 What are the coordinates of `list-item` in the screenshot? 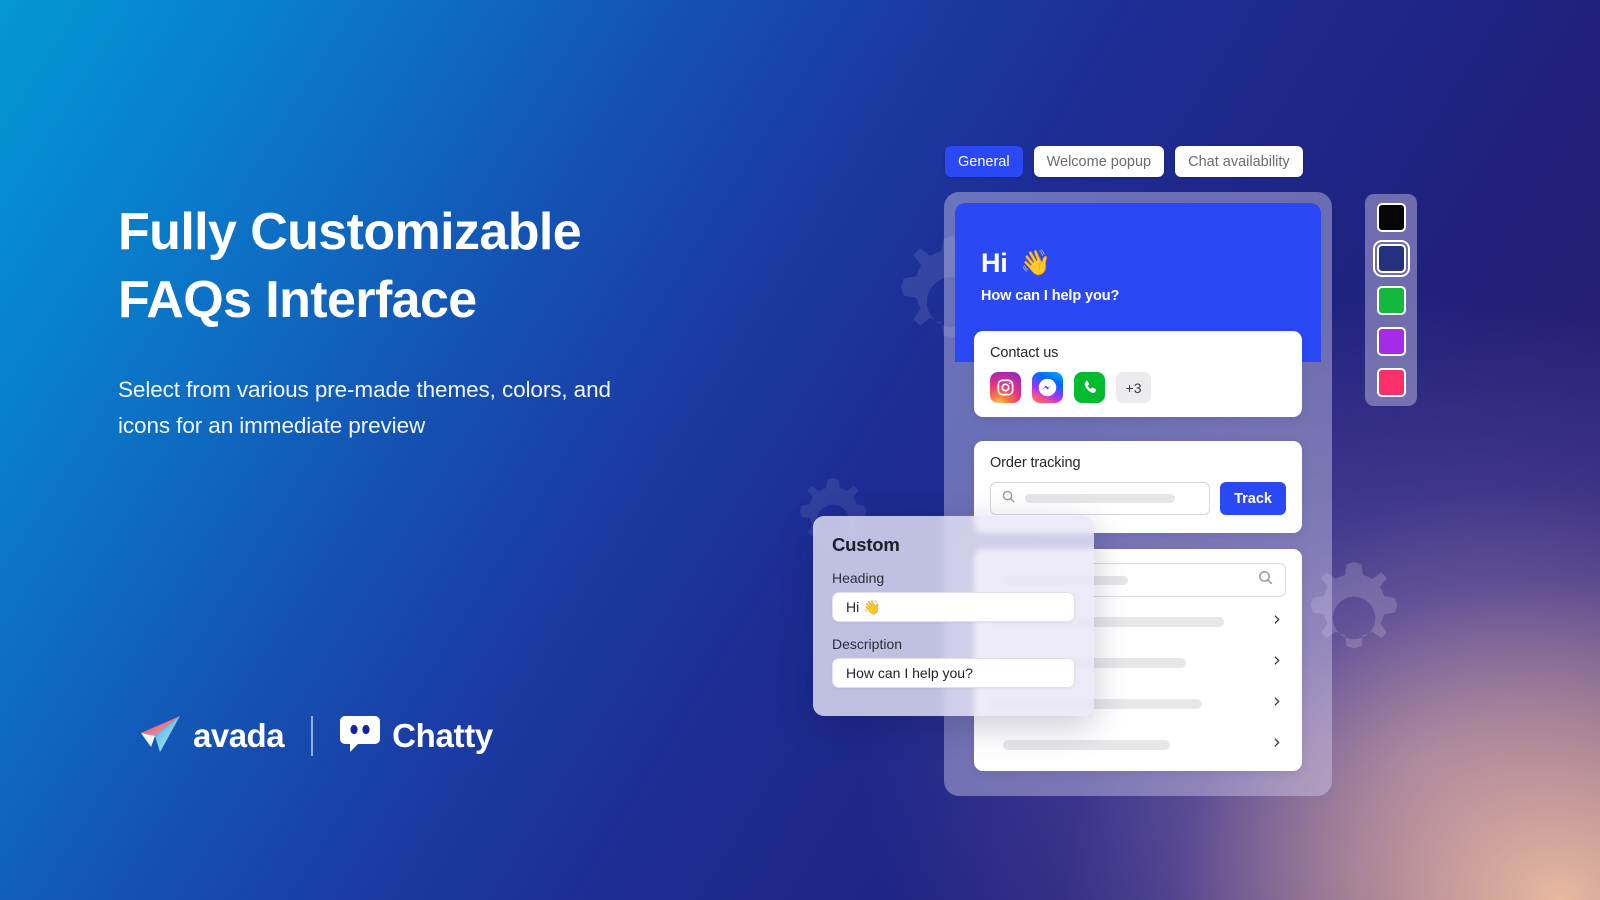 It's located at (1138, 744).